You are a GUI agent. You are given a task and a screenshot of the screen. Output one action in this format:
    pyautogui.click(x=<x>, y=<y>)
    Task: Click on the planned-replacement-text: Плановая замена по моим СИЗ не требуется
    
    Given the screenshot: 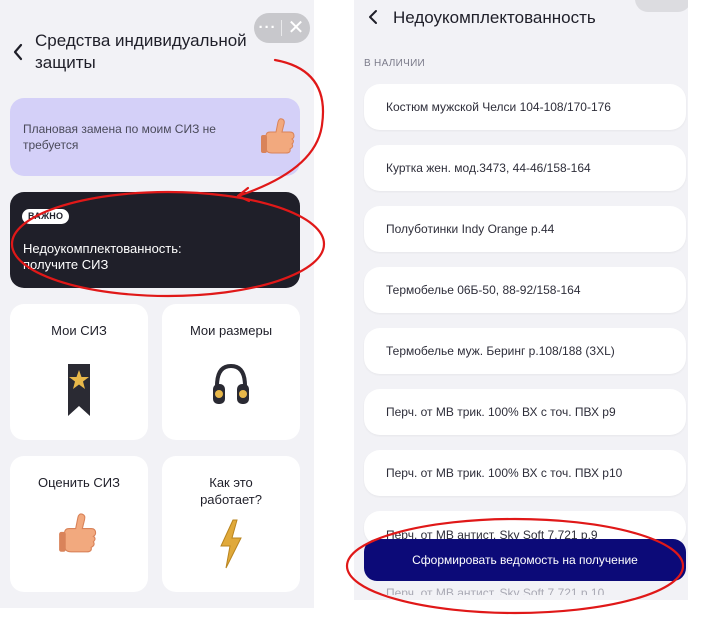 What is the action you would take?
    pyautogui.click(x=119, y=137)
    